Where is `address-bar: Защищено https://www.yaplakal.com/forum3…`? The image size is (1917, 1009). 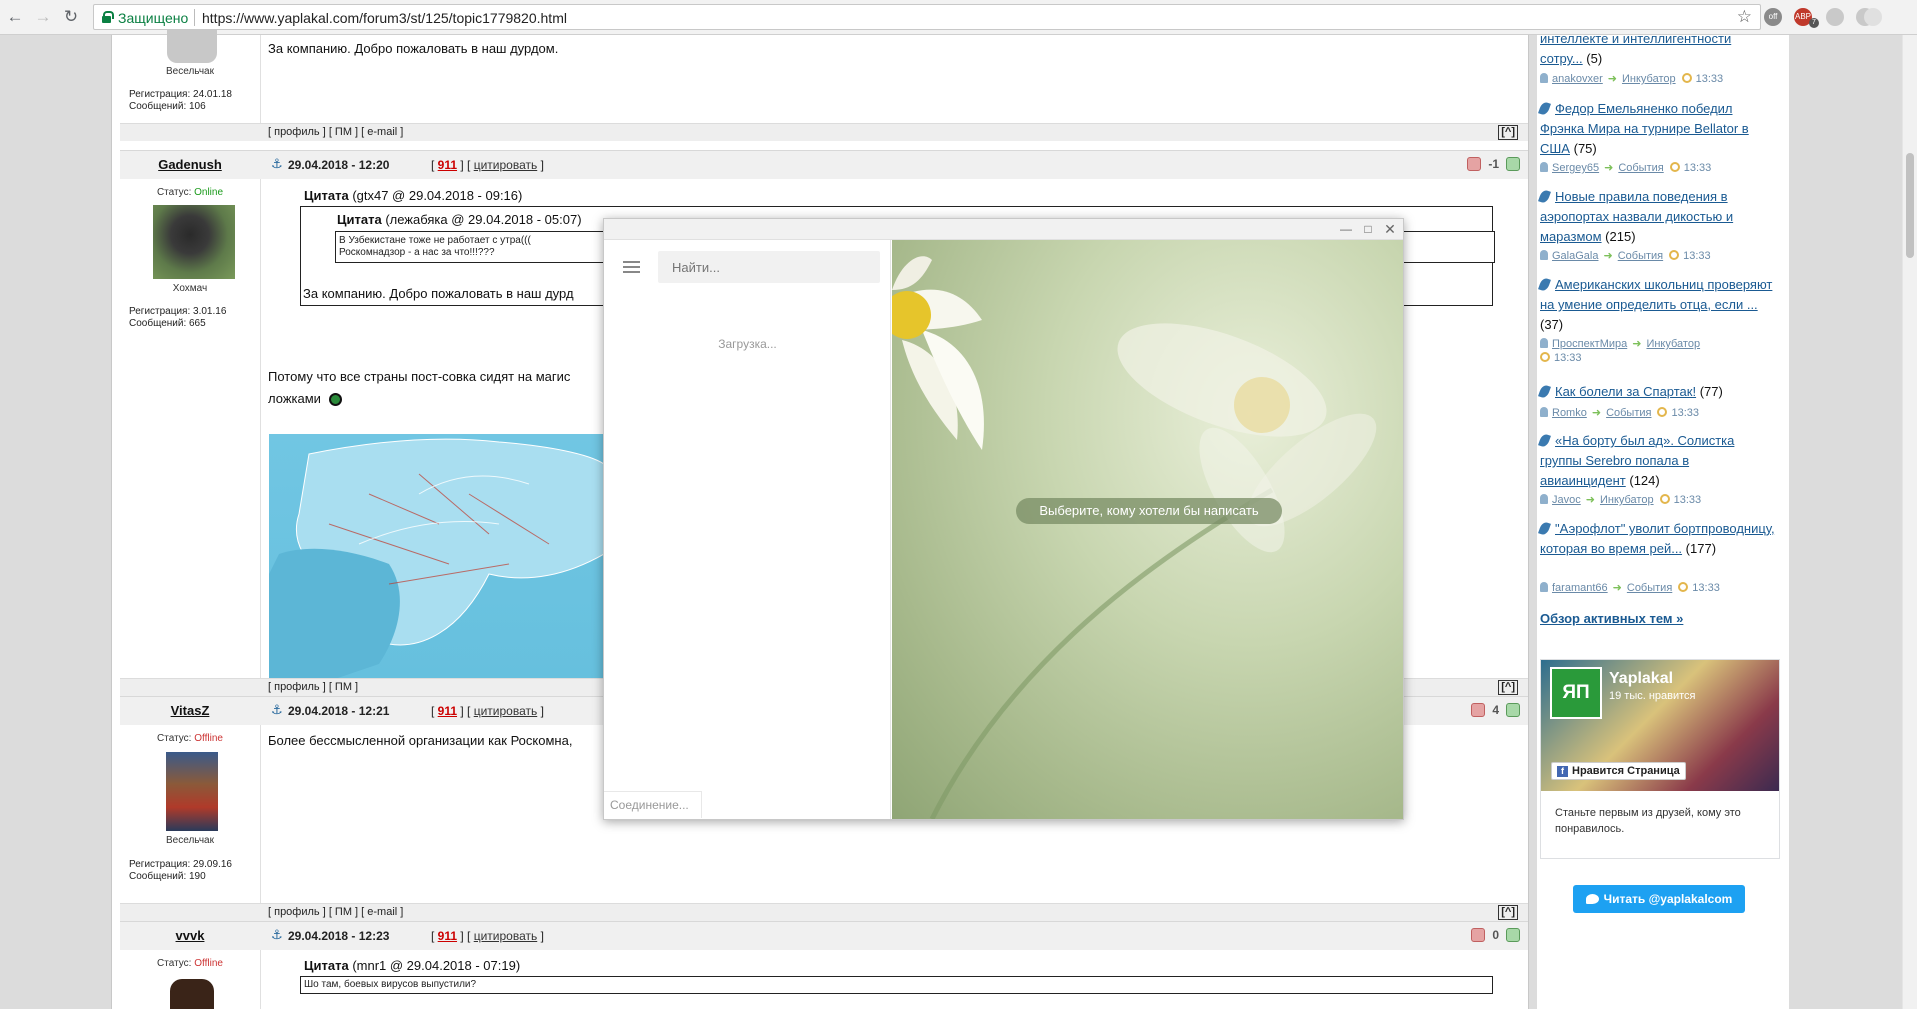 address-bar: Защищено https://www.yaplakal.com/forum3… is located at coordinates (927, 17).